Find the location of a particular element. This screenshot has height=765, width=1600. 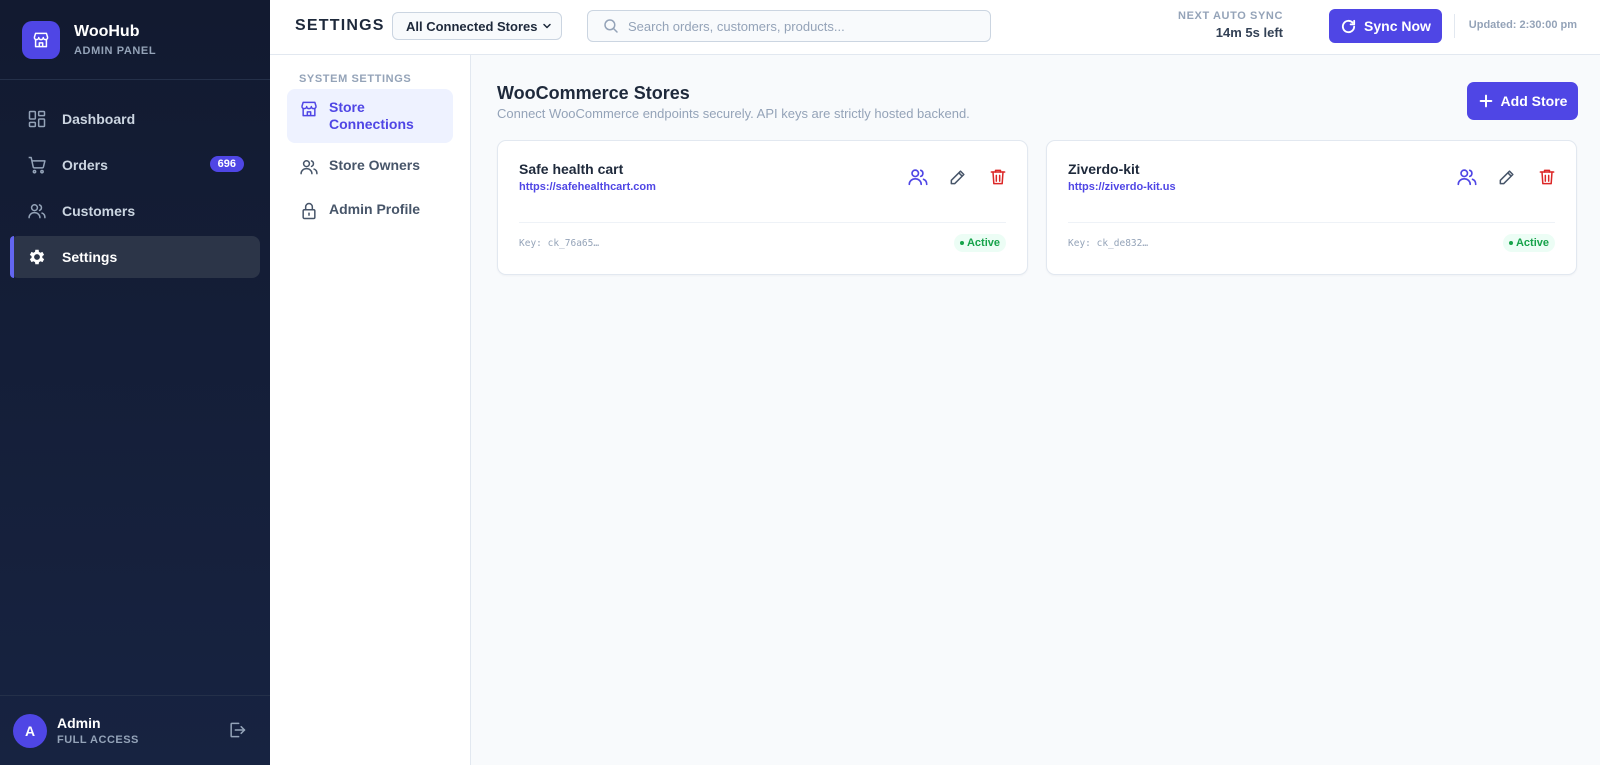

subnav-item-admin-profile: Admin Profile is located at coordinates (370, 211).